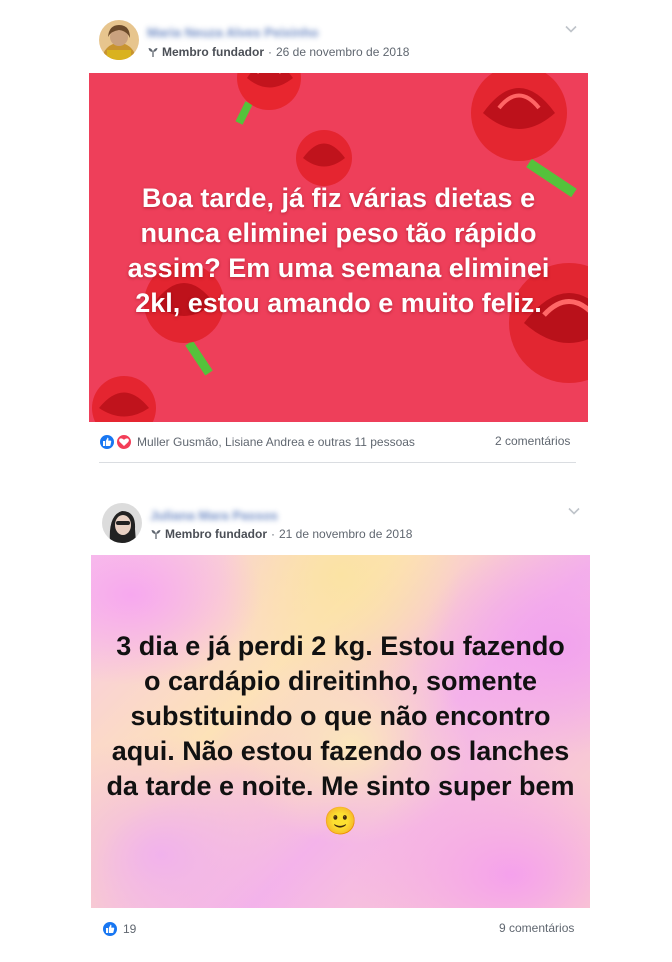  Describe the element at coordinates (122, 523) in the screenshot. I see `avatar` at that location.